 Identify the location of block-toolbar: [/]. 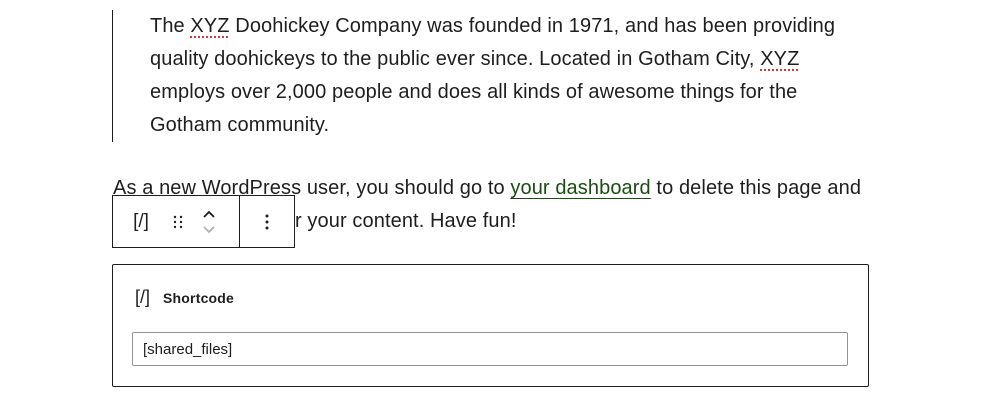
(203, 221).